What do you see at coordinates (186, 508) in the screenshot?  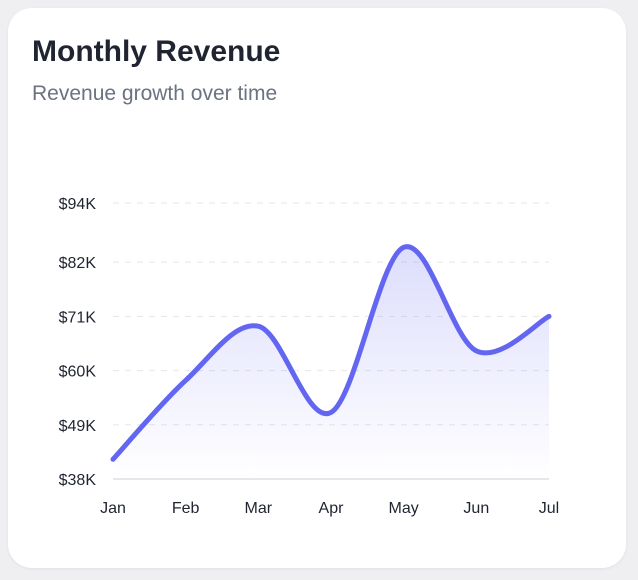 I see `x-tick-label: Feb` at bounding box center [186, 508].